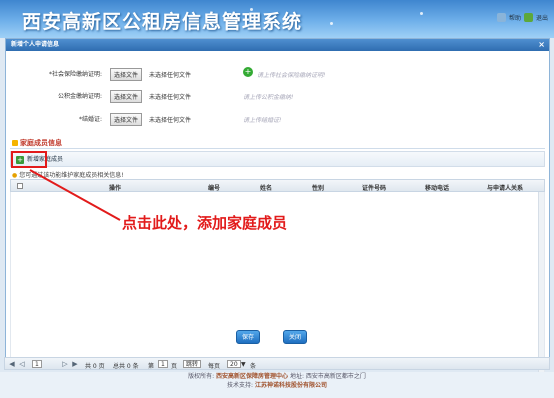 The height and width of the screenshot is (398, 554). I want to click on upload-hint: 请上传社会保险缴纳证明!, so click(291, 75).